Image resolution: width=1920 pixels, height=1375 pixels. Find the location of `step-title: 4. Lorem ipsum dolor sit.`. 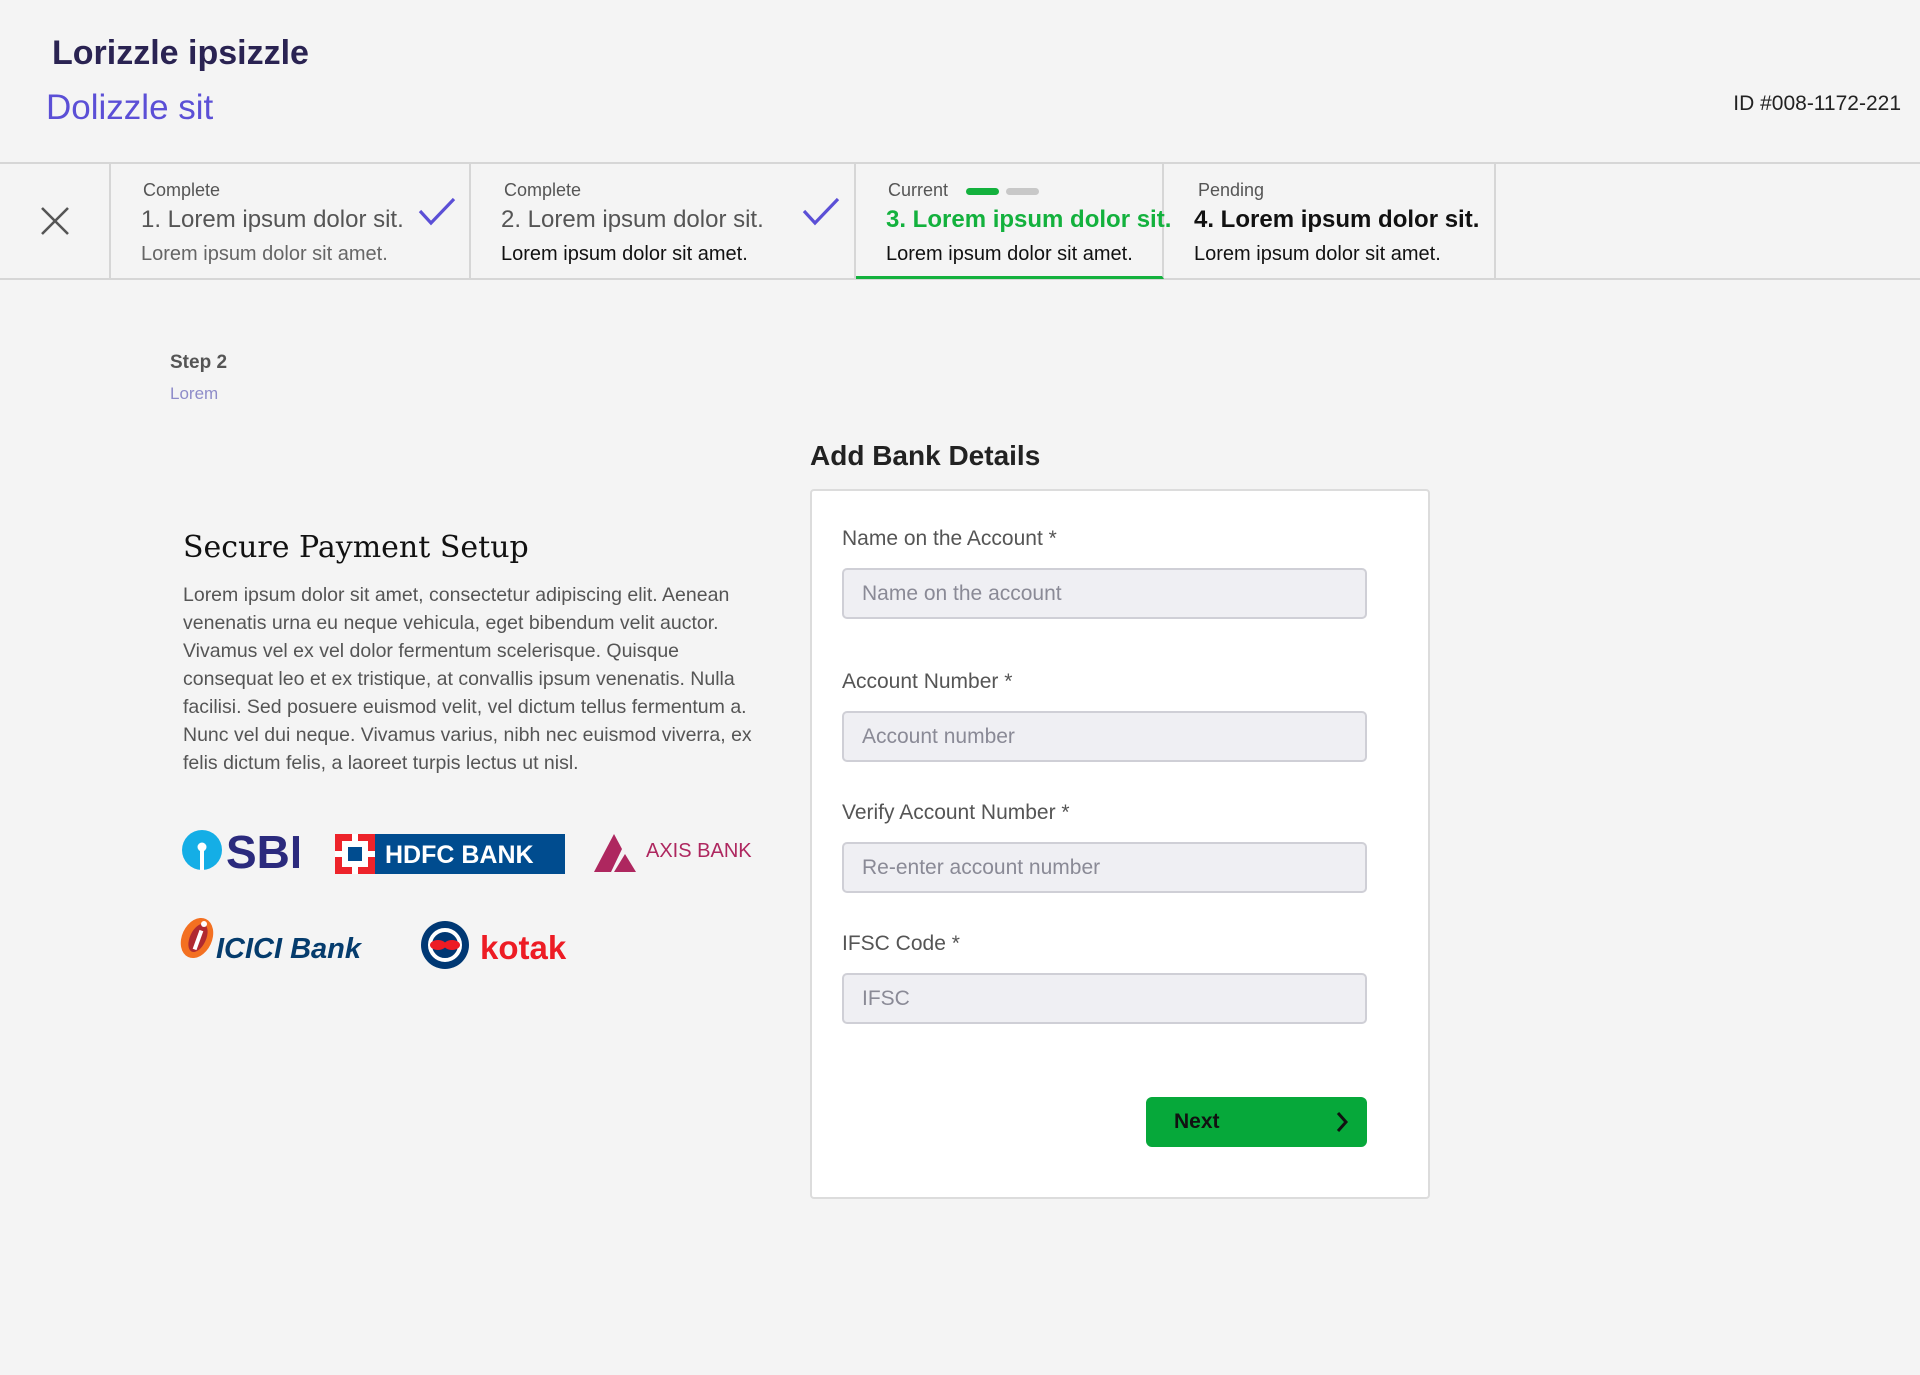

step-title: 4. Lorem ipsum dolor sit. is located at coordinates (1337, 219).